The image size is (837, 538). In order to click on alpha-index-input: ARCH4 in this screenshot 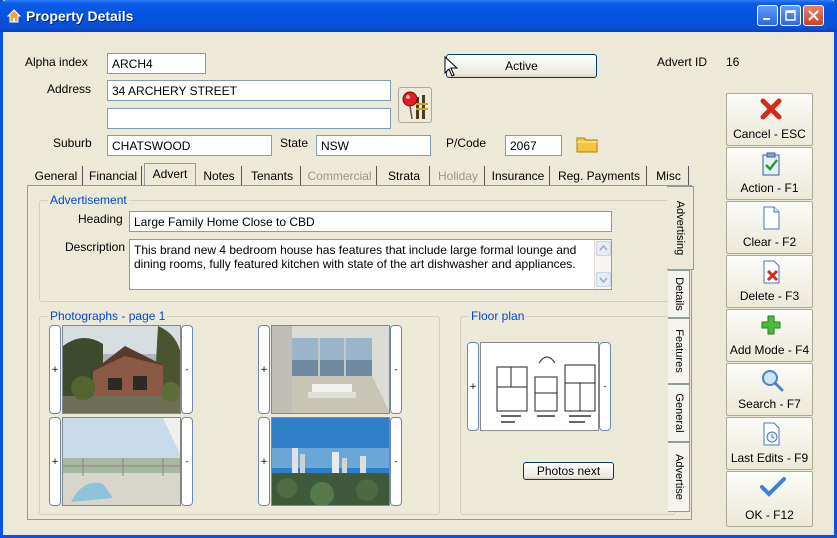, I will do `click(156, 63)`.